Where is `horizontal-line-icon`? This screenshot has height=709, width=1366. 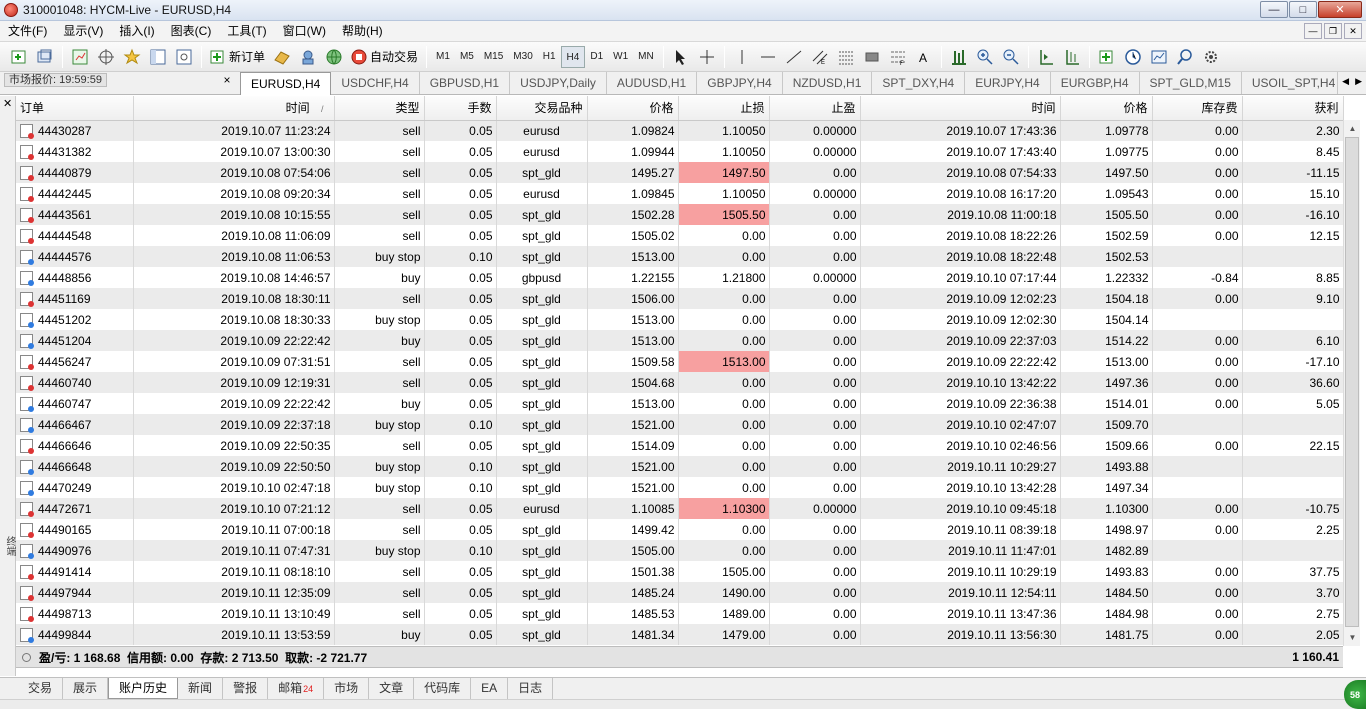 horizontal-line-icon is located at coordinates (768, 57).